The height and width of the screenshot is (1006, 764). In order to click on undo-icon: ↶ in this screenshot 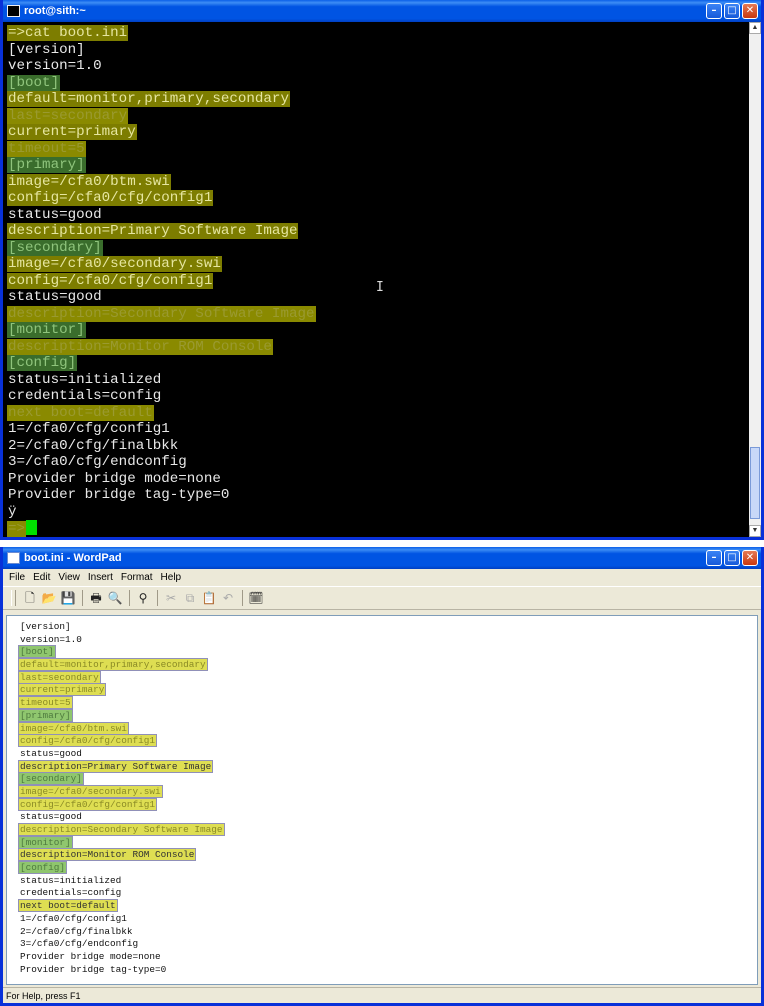, I will do `click(228, 598)`.